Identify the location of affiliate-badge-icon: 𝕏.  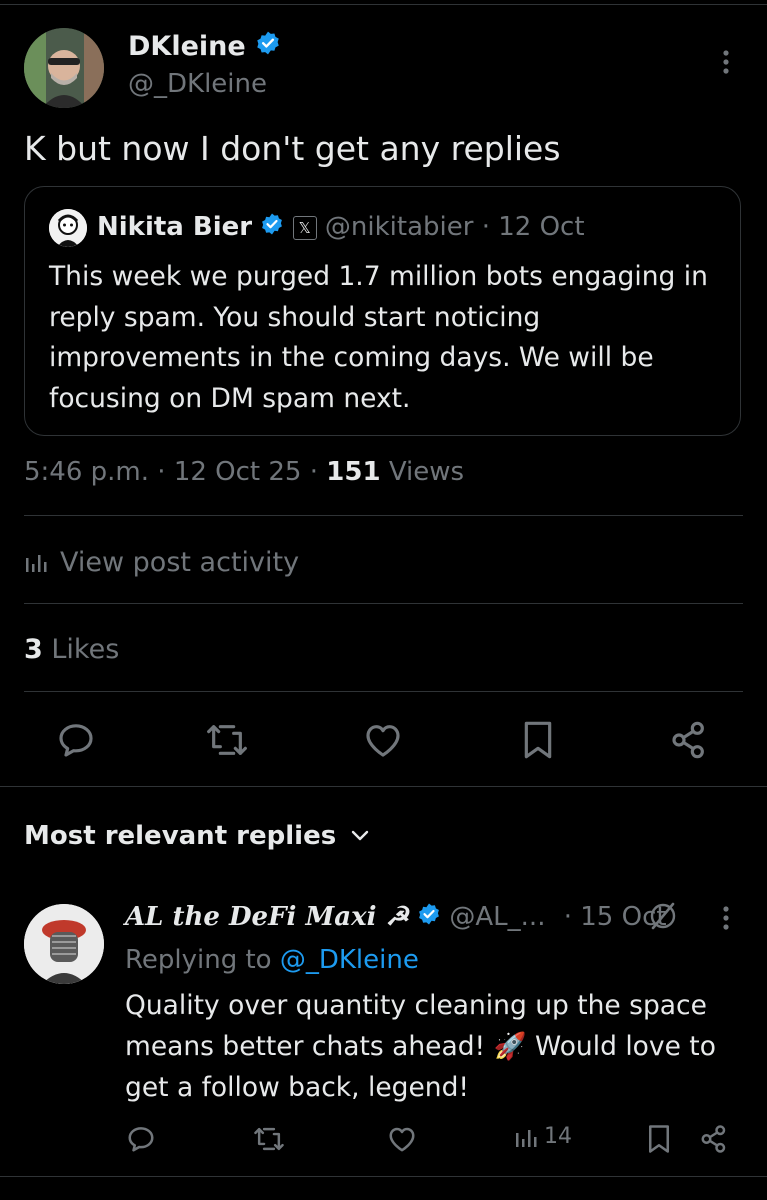
(304, 227).